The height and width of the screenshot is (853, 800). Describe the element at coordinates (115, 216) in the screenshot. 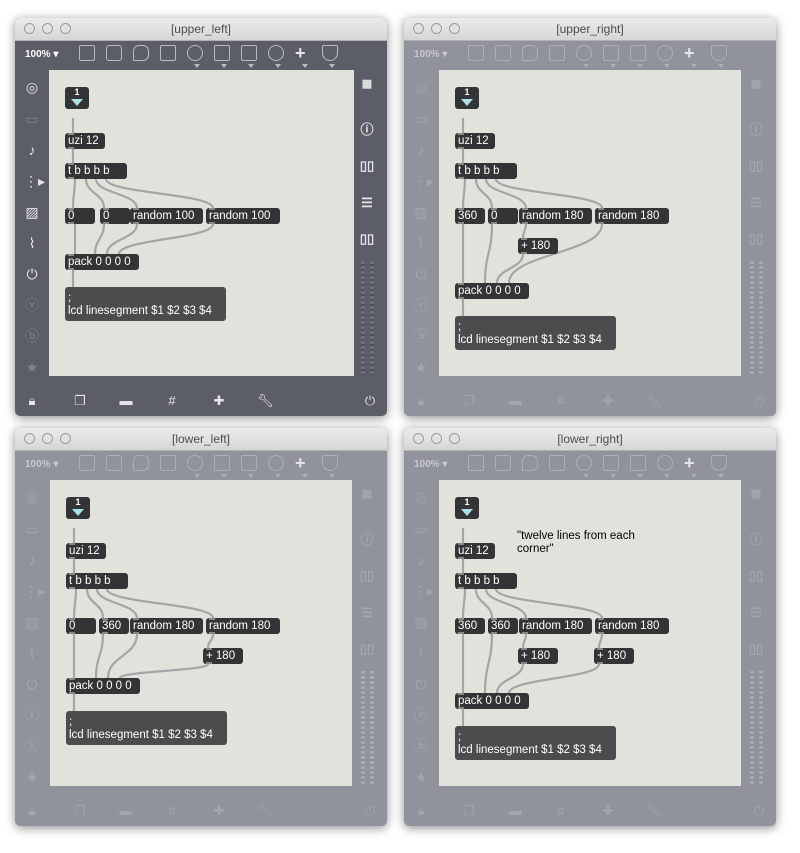

I see `number-box-b: 0` at that location.